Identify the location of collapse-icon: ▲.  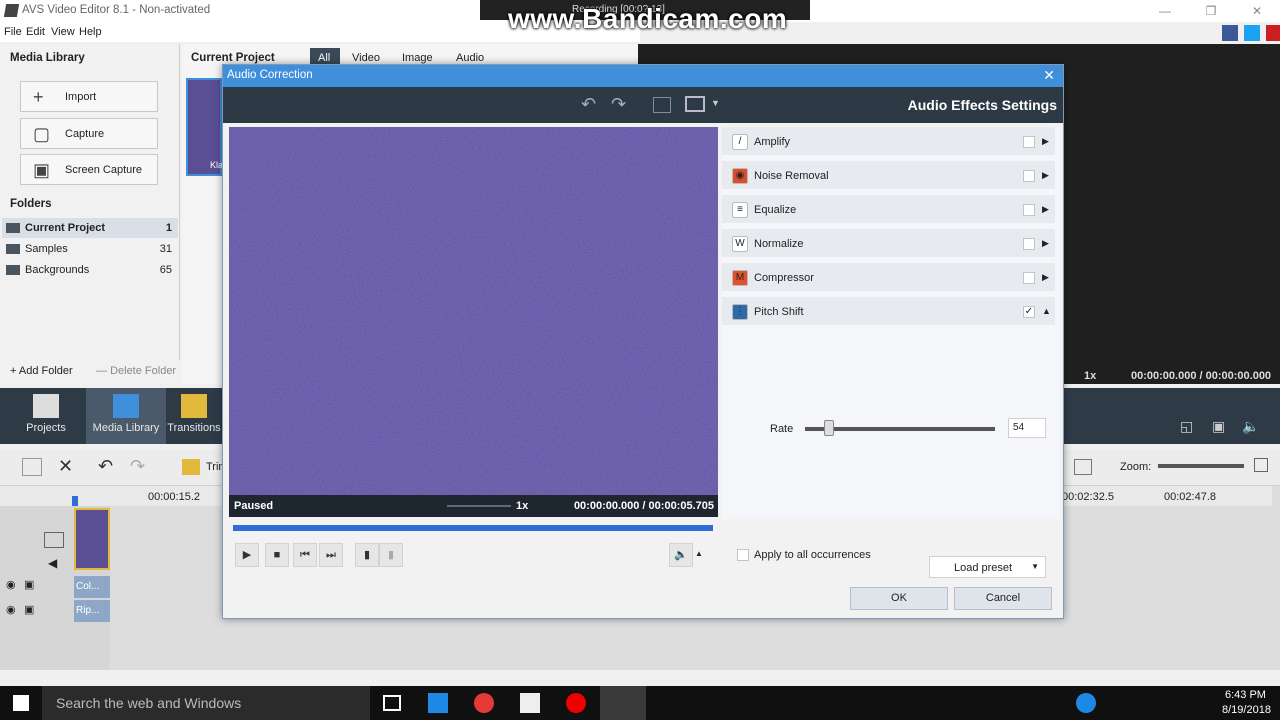
(1046, 311).